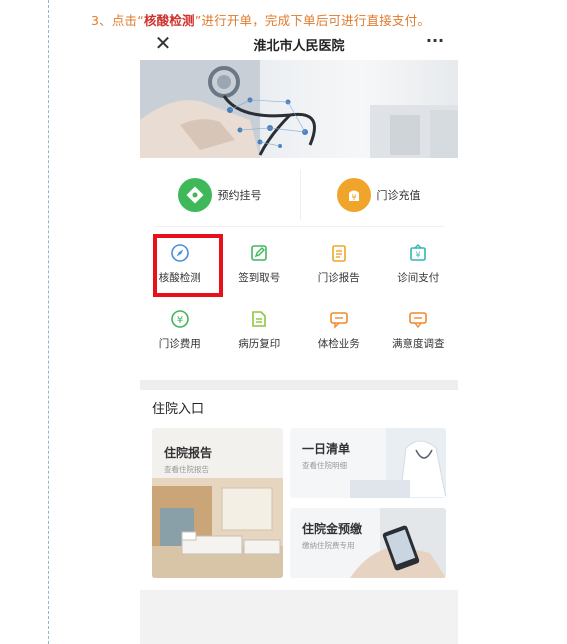 This screenshot has height=644, width=567. I want to click on top-bar: ✕ 淮北市人民医院 ···, so click(299, 44).